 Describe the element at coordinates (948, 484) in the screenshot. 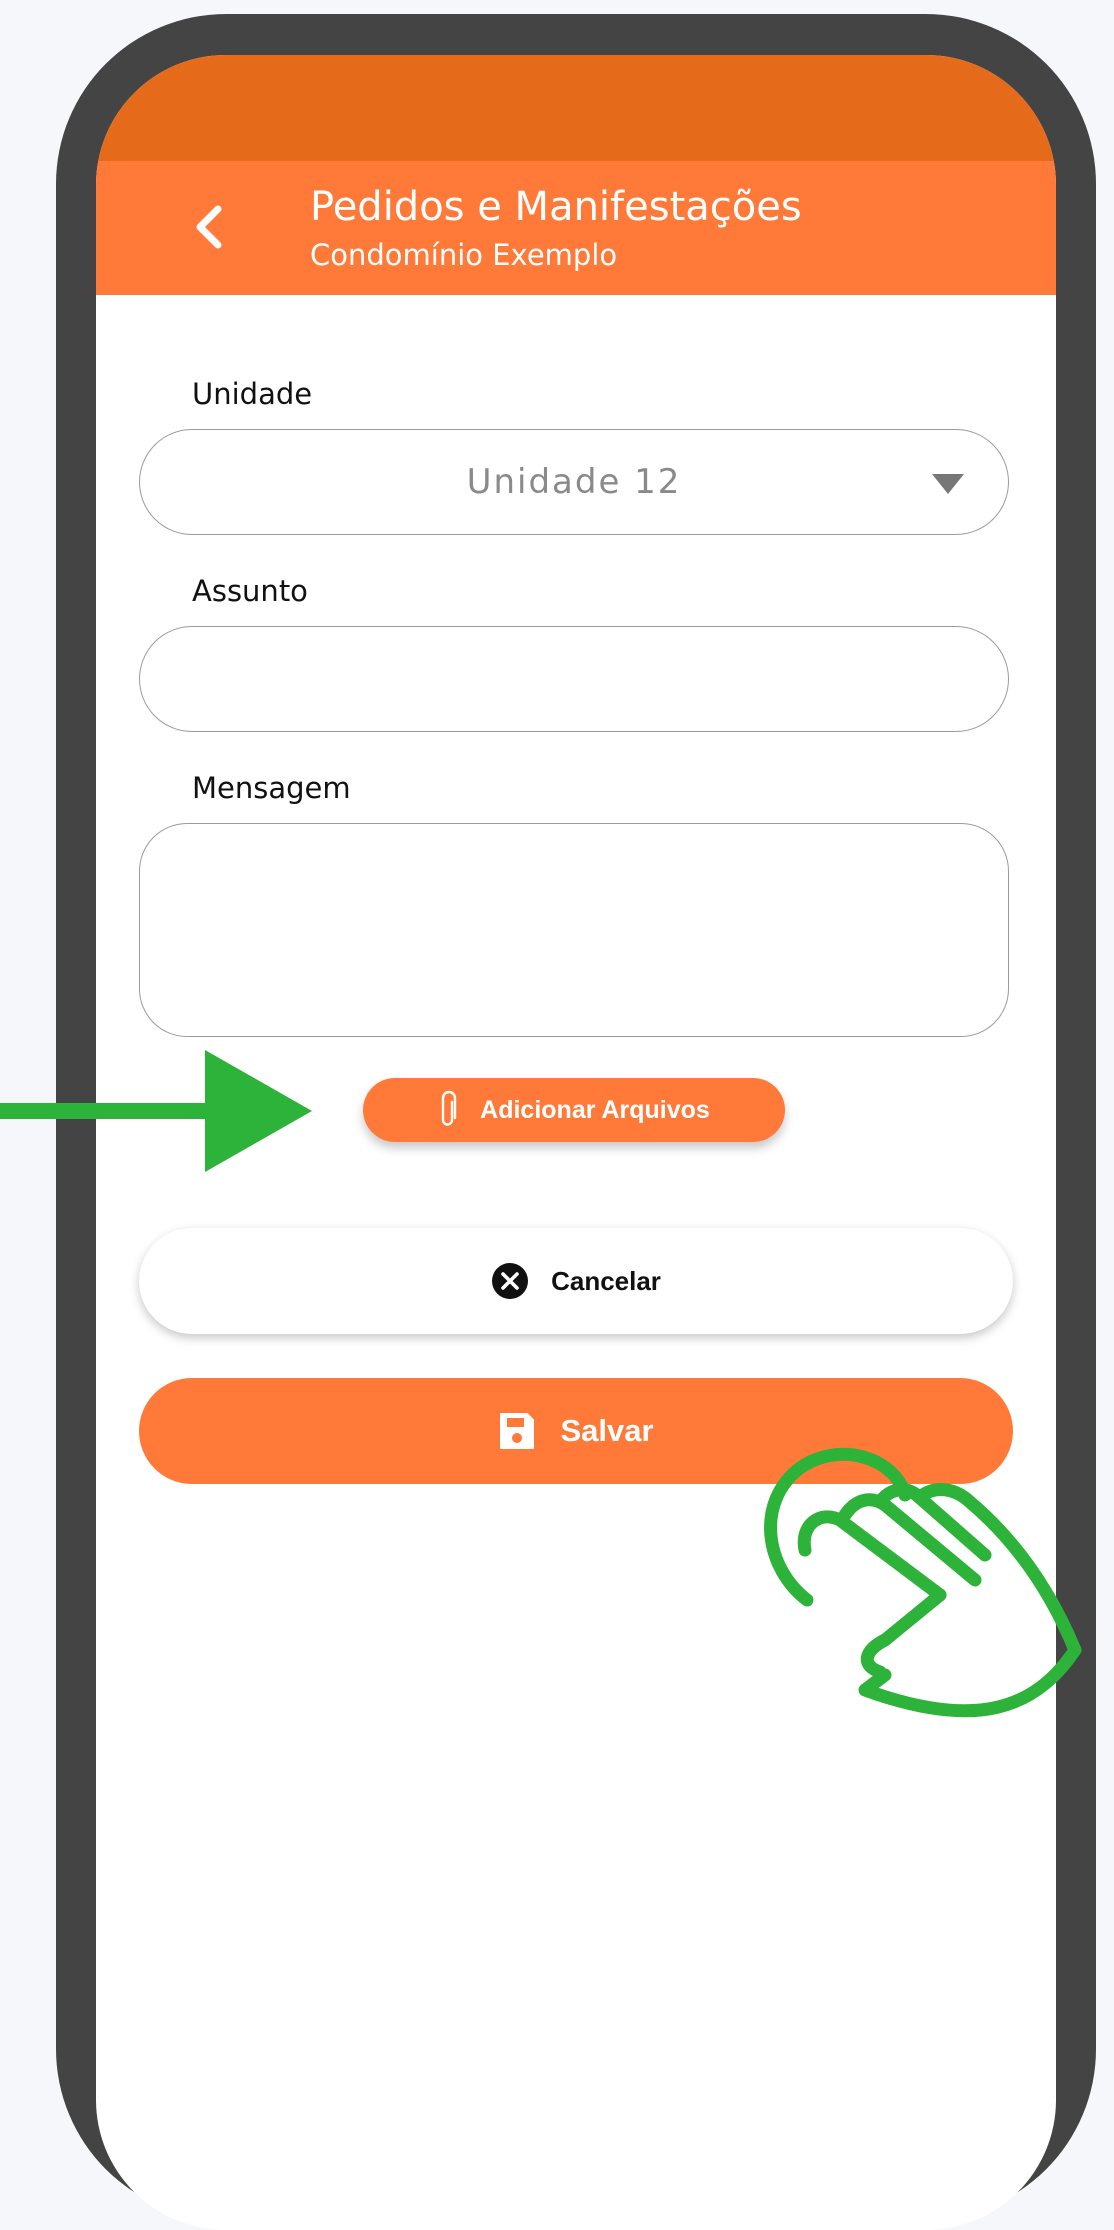

I see `caret-down-icon` at that location.